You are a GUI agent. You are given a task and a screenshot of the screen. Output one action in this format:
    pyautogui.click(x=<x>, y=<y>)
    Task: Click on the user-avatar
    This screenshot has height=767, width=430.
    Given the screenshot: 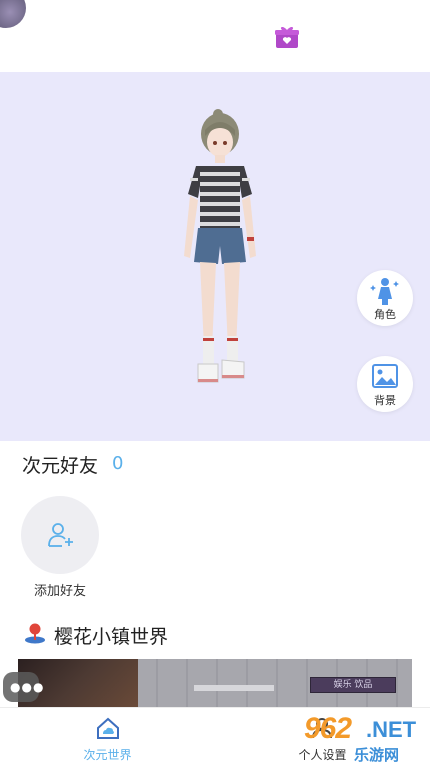 What is the action you would take?
    pyautogui.click(x=13, y=14)
    